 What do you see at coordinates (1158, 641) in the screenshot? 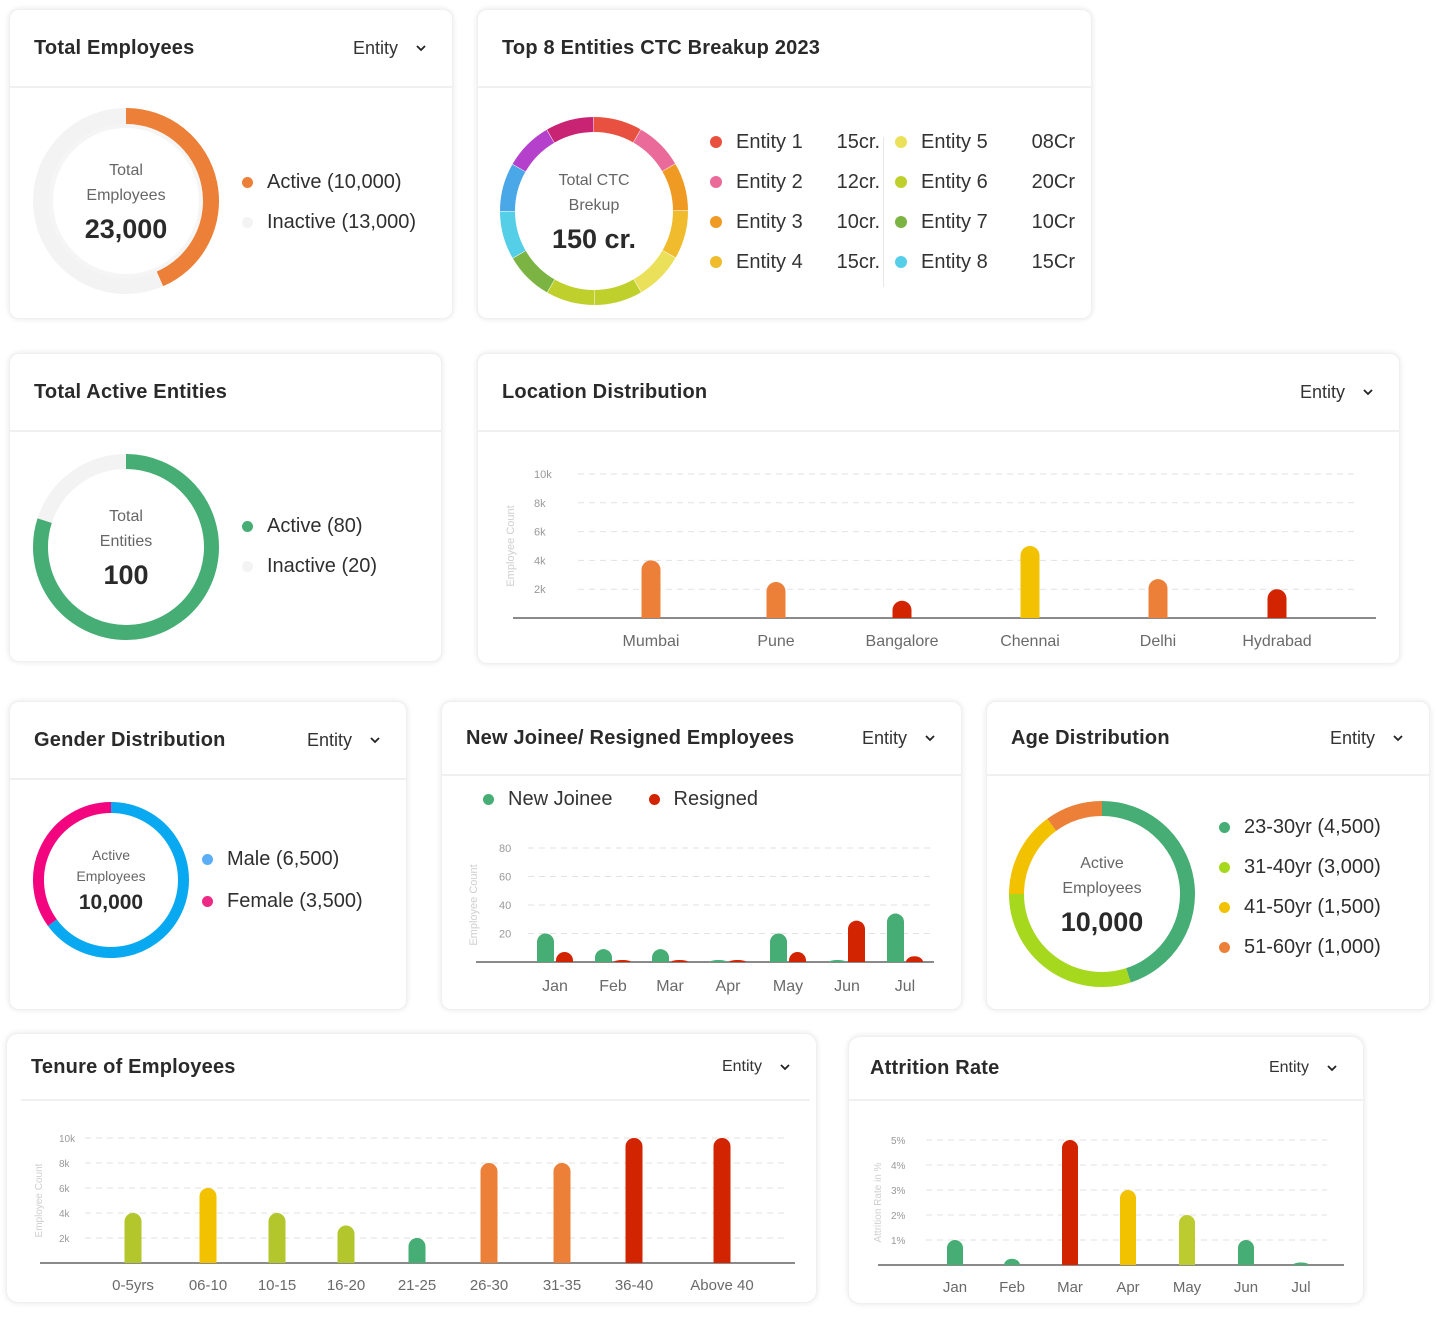
I see `x-tick-label: Delhi` at bounding box center [1158, 641].